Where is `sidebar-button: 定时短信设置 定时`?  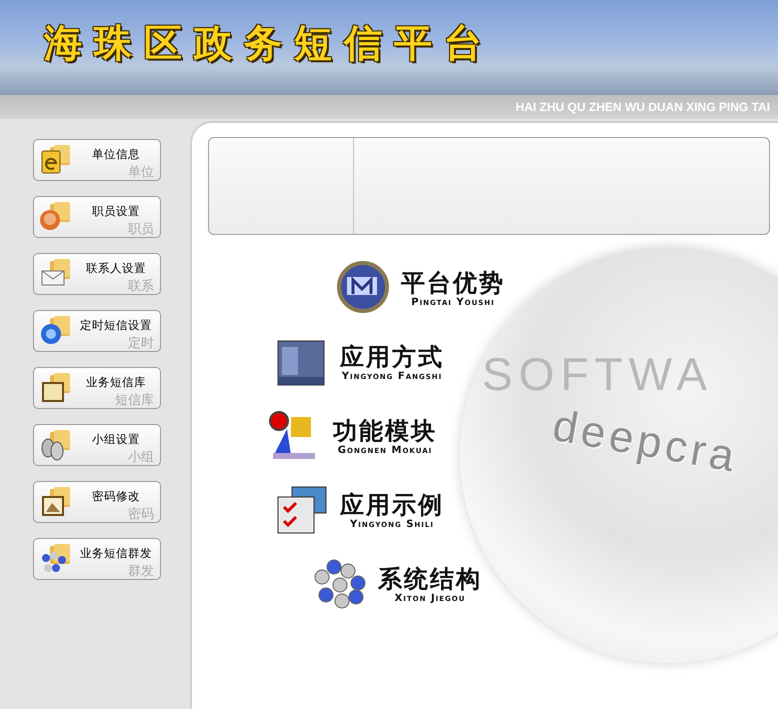
sidebar-button: 定时短信设置 定时 is located at coordinates (97, 331).